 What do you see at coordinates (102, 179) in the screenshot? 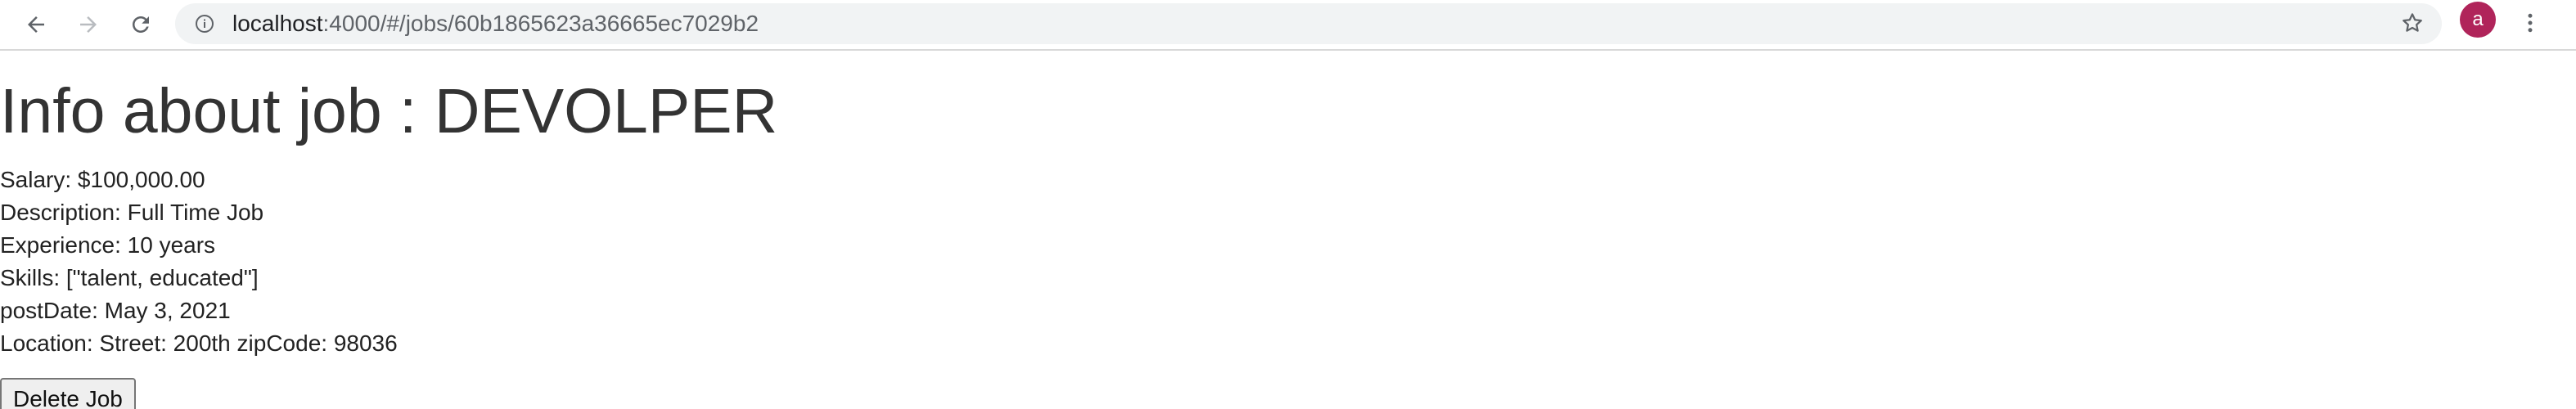
I see `salary-text: Salary: $100,000.00` at bounding box center [102, 179].